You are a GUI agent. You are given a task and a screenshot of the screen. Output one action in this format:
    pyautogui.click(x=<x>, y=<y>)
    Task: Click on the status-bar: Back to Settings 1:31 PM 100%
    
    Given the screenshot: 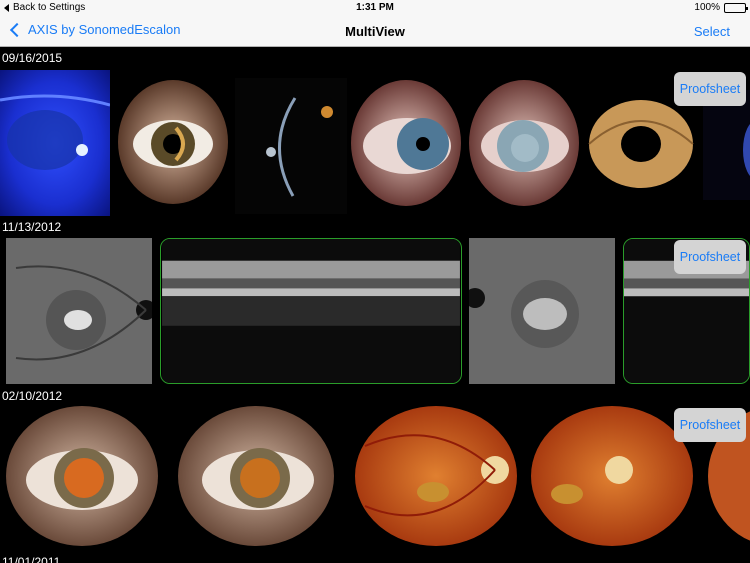 What is the action you would take?
    pyautogui.click(x=375, y=8)
    